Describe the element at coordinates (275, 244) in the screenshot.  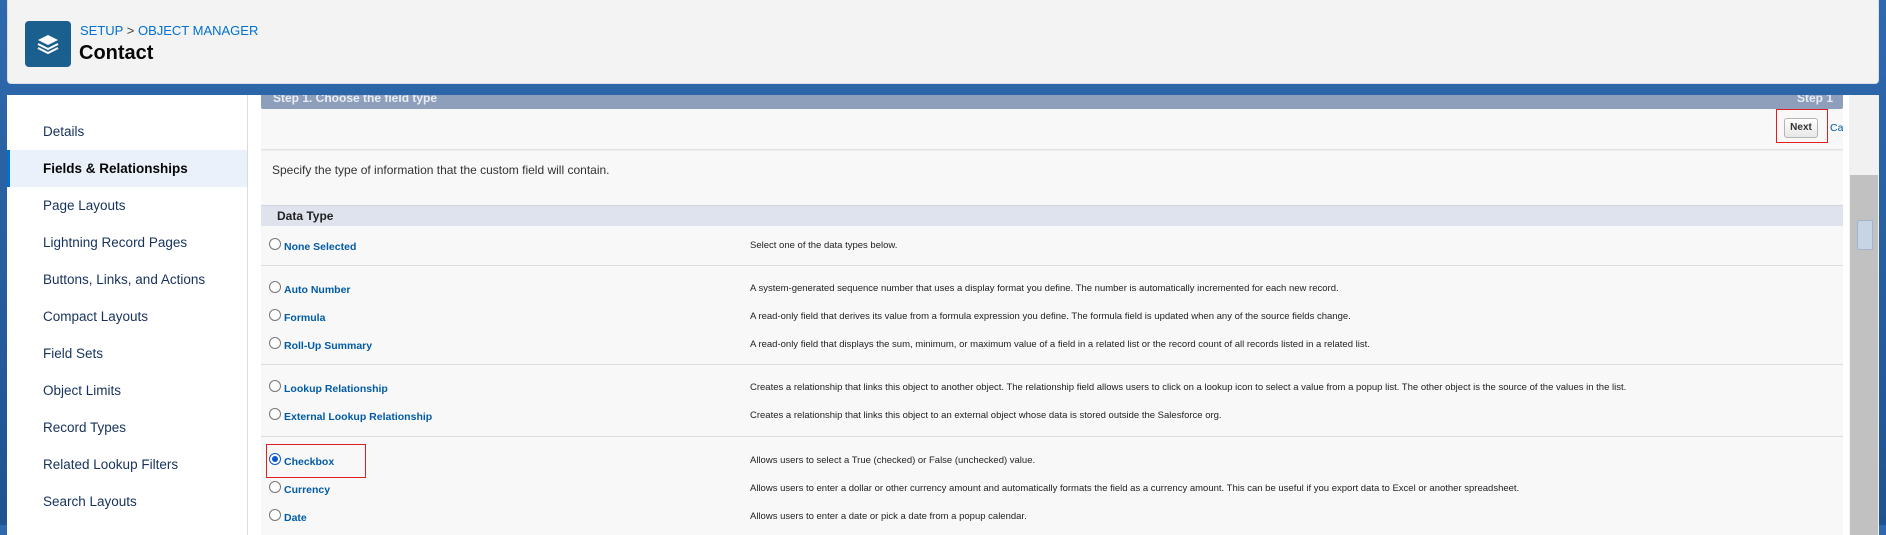
I see `radio-none-selected` at that location.